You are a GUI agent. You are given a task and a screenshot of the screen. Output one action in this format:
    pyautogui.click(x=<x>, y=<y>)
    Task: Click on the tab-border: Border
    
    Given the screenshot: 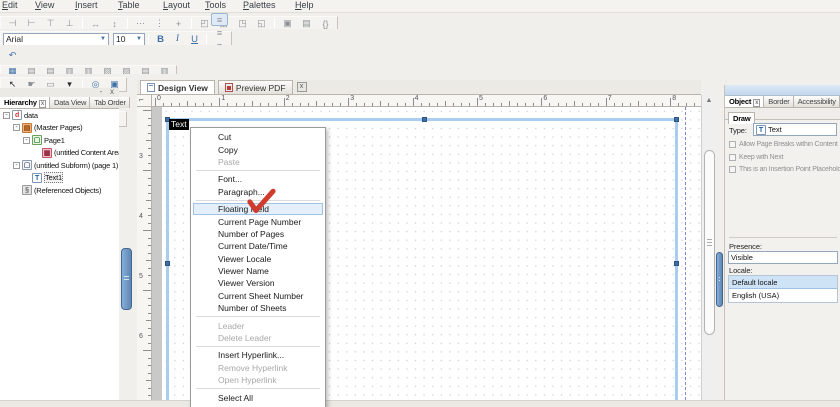 What is the action you would take?
    pyautogui.click(x=779, y=101)
    